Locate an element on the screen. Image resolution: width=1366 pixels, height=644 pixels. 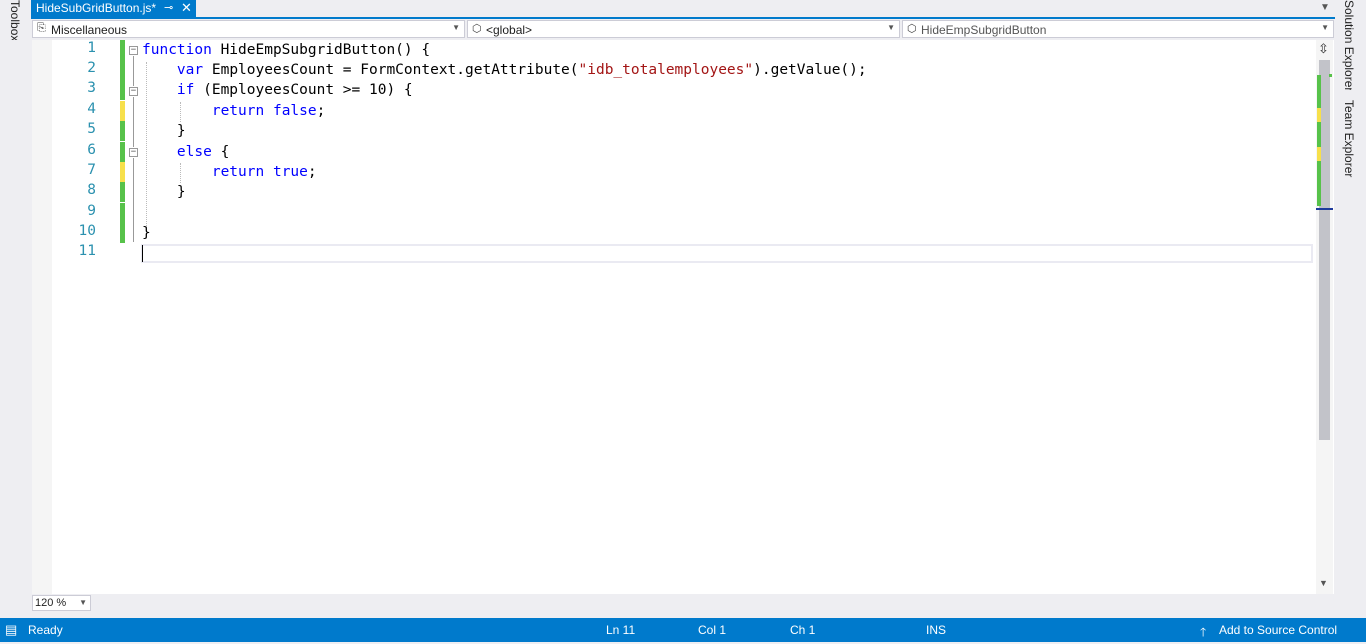
line-number: 4 is located at coordinates (91, 109).